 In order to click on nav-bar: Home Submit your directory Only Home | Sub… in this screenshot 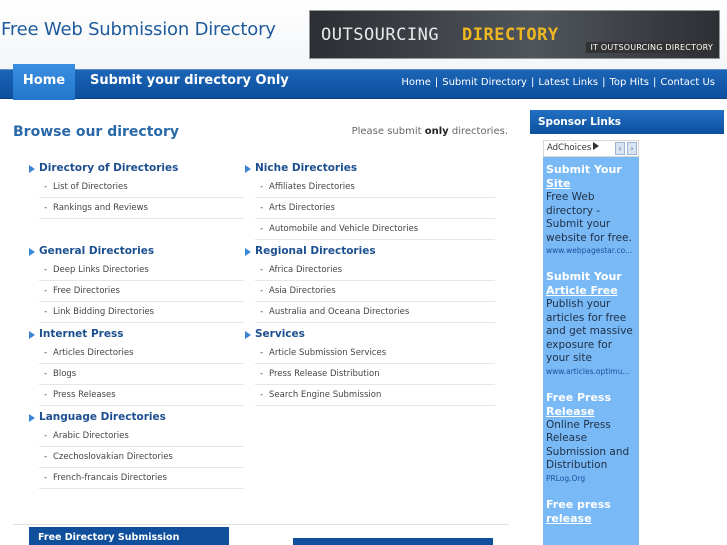, I will do `click(363, 82)`.